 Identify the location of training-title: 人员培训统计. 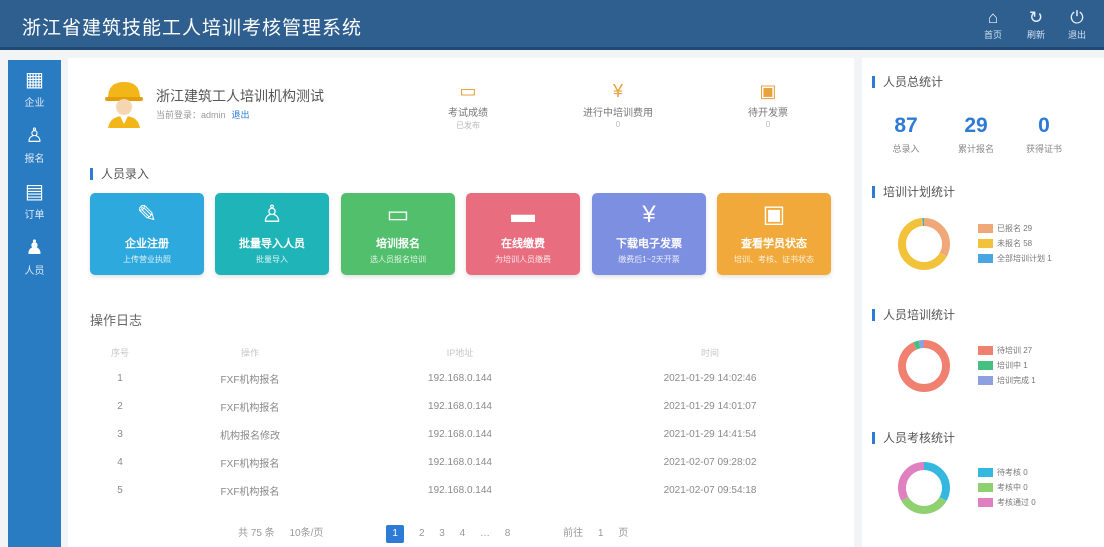
(913, 315).